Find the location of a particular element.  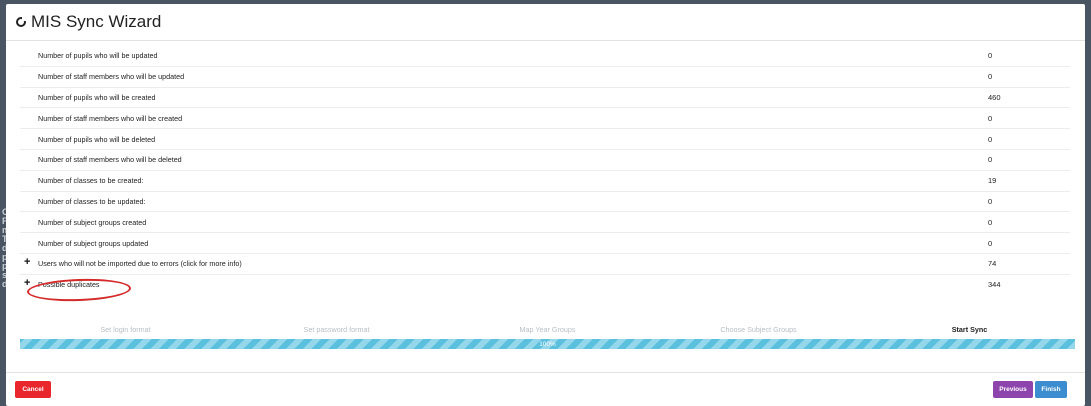

wizard-step: Map Year Groups is located at coordinates (547, 329).